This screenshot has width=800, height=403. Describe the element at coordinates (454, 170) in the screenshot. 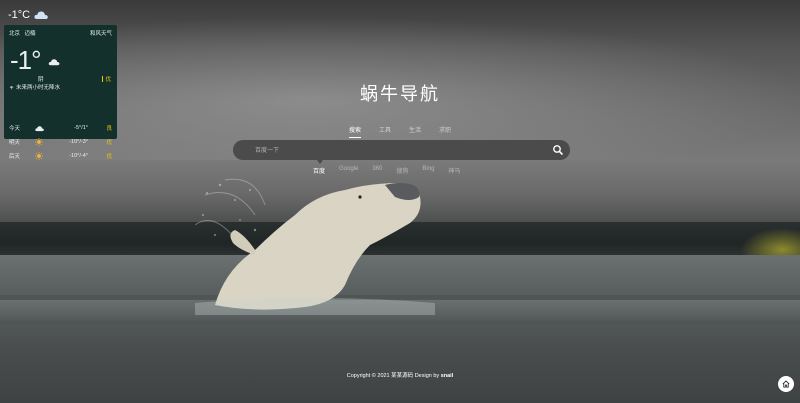

I see `engine-shenma: 神马` at that location.